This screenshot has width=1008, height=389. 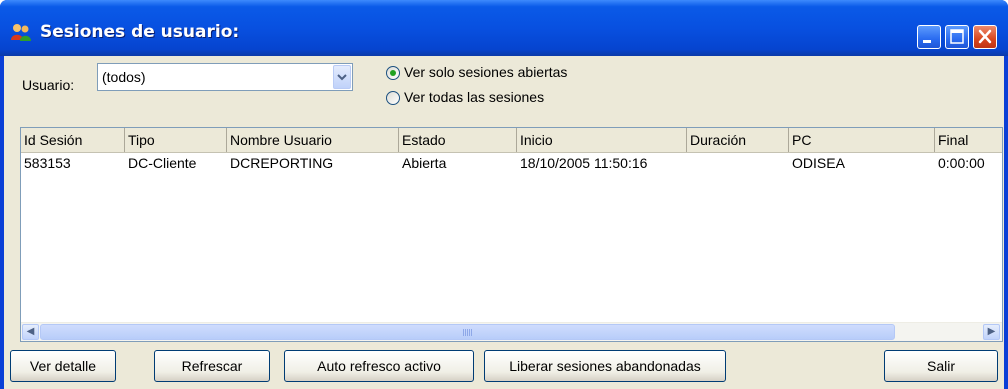 I want to click on cell-end: 0:00:00, so click(x=961, y=163).